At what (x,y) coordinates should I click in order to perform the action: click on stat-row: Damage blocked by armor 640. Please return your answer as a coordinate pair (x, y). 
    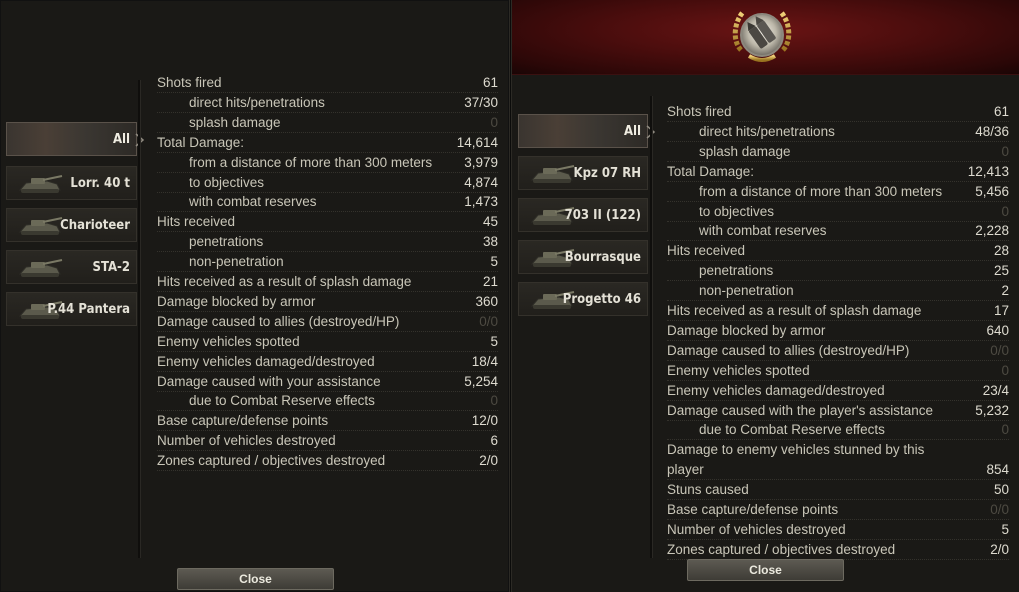
    Looking at the image, I should click on (838, 331).